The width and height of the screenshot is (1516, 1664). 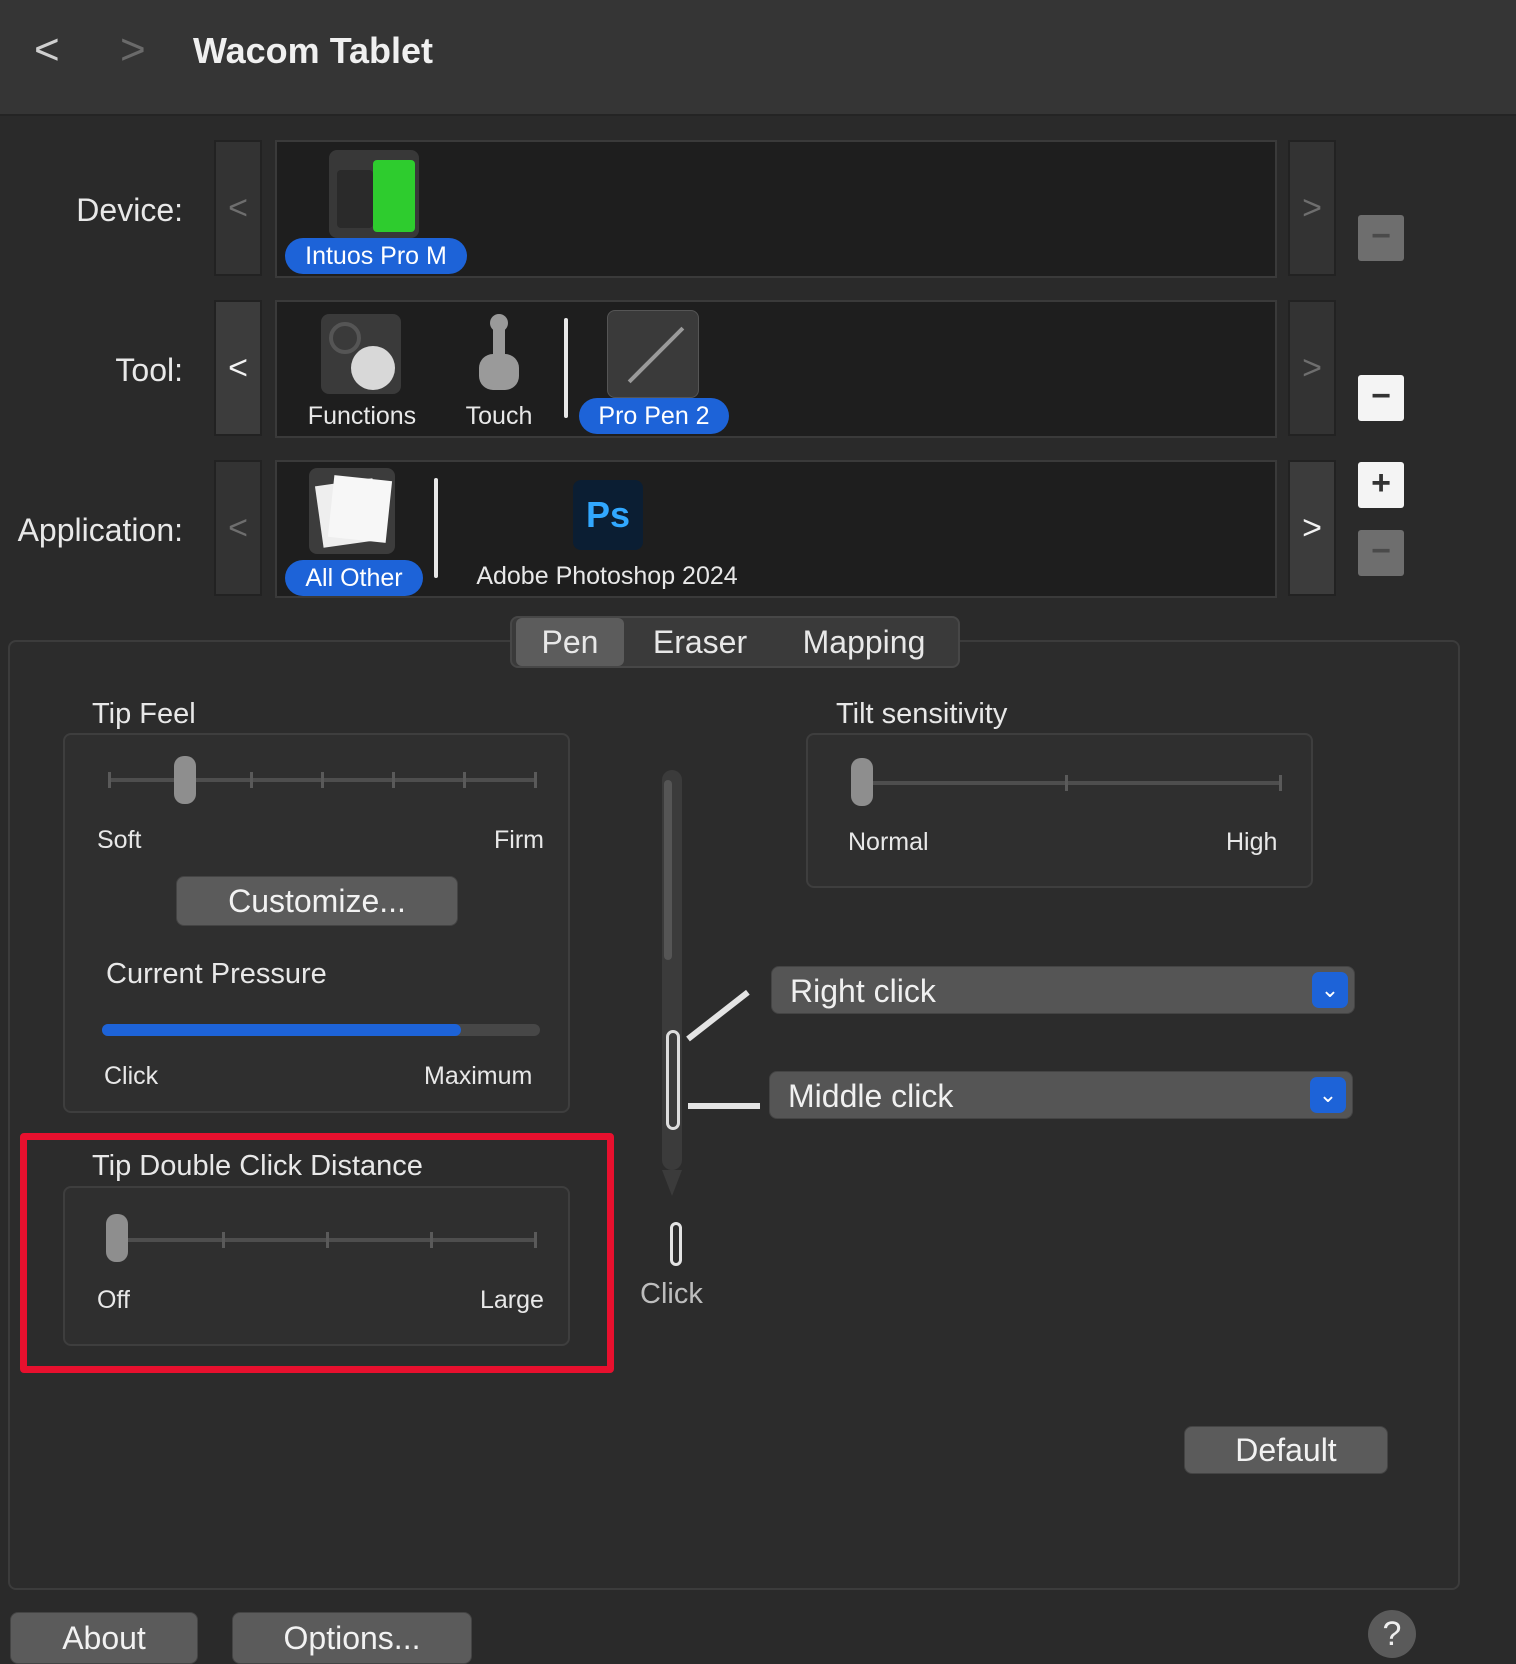 What do you see at coordinates (1381, 485) in the screenshot?
I see `application-add-button: +` at bounding box center [1381, 485].